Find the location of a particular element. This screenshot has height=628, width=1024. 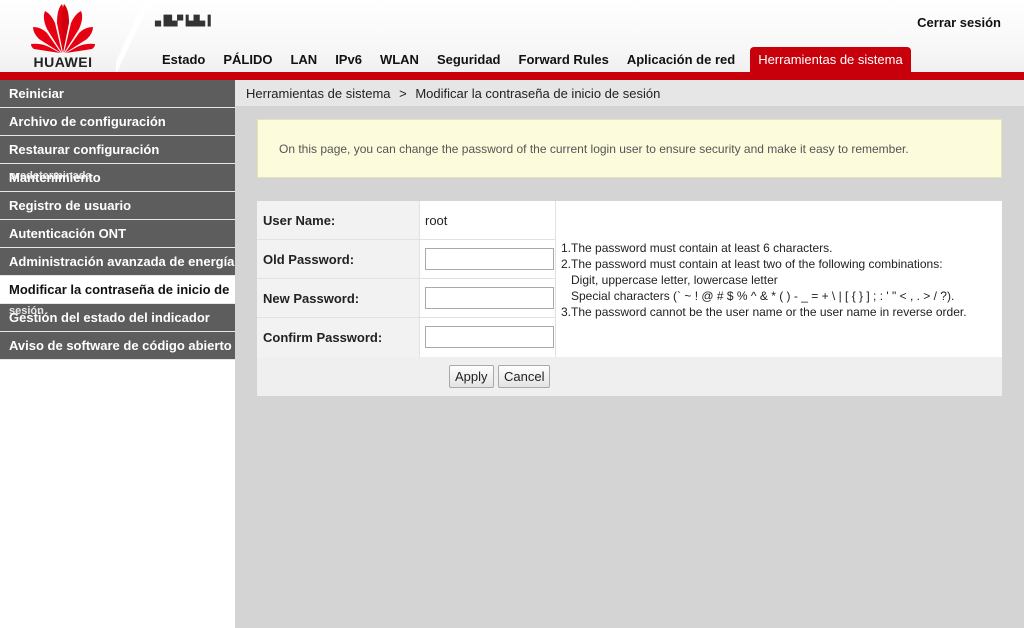

user-name-label: User Name: is located at coordinates (299, 220).